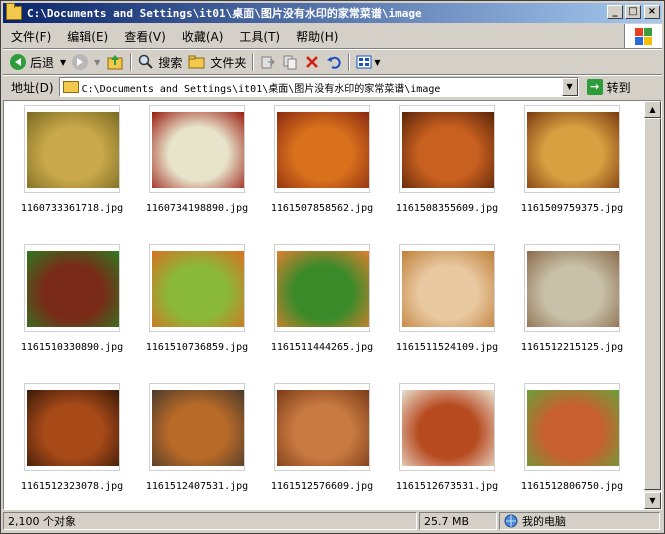 The width and height of the screenshot is (665, 534). I want to click on delete-button, so click(312, 62).